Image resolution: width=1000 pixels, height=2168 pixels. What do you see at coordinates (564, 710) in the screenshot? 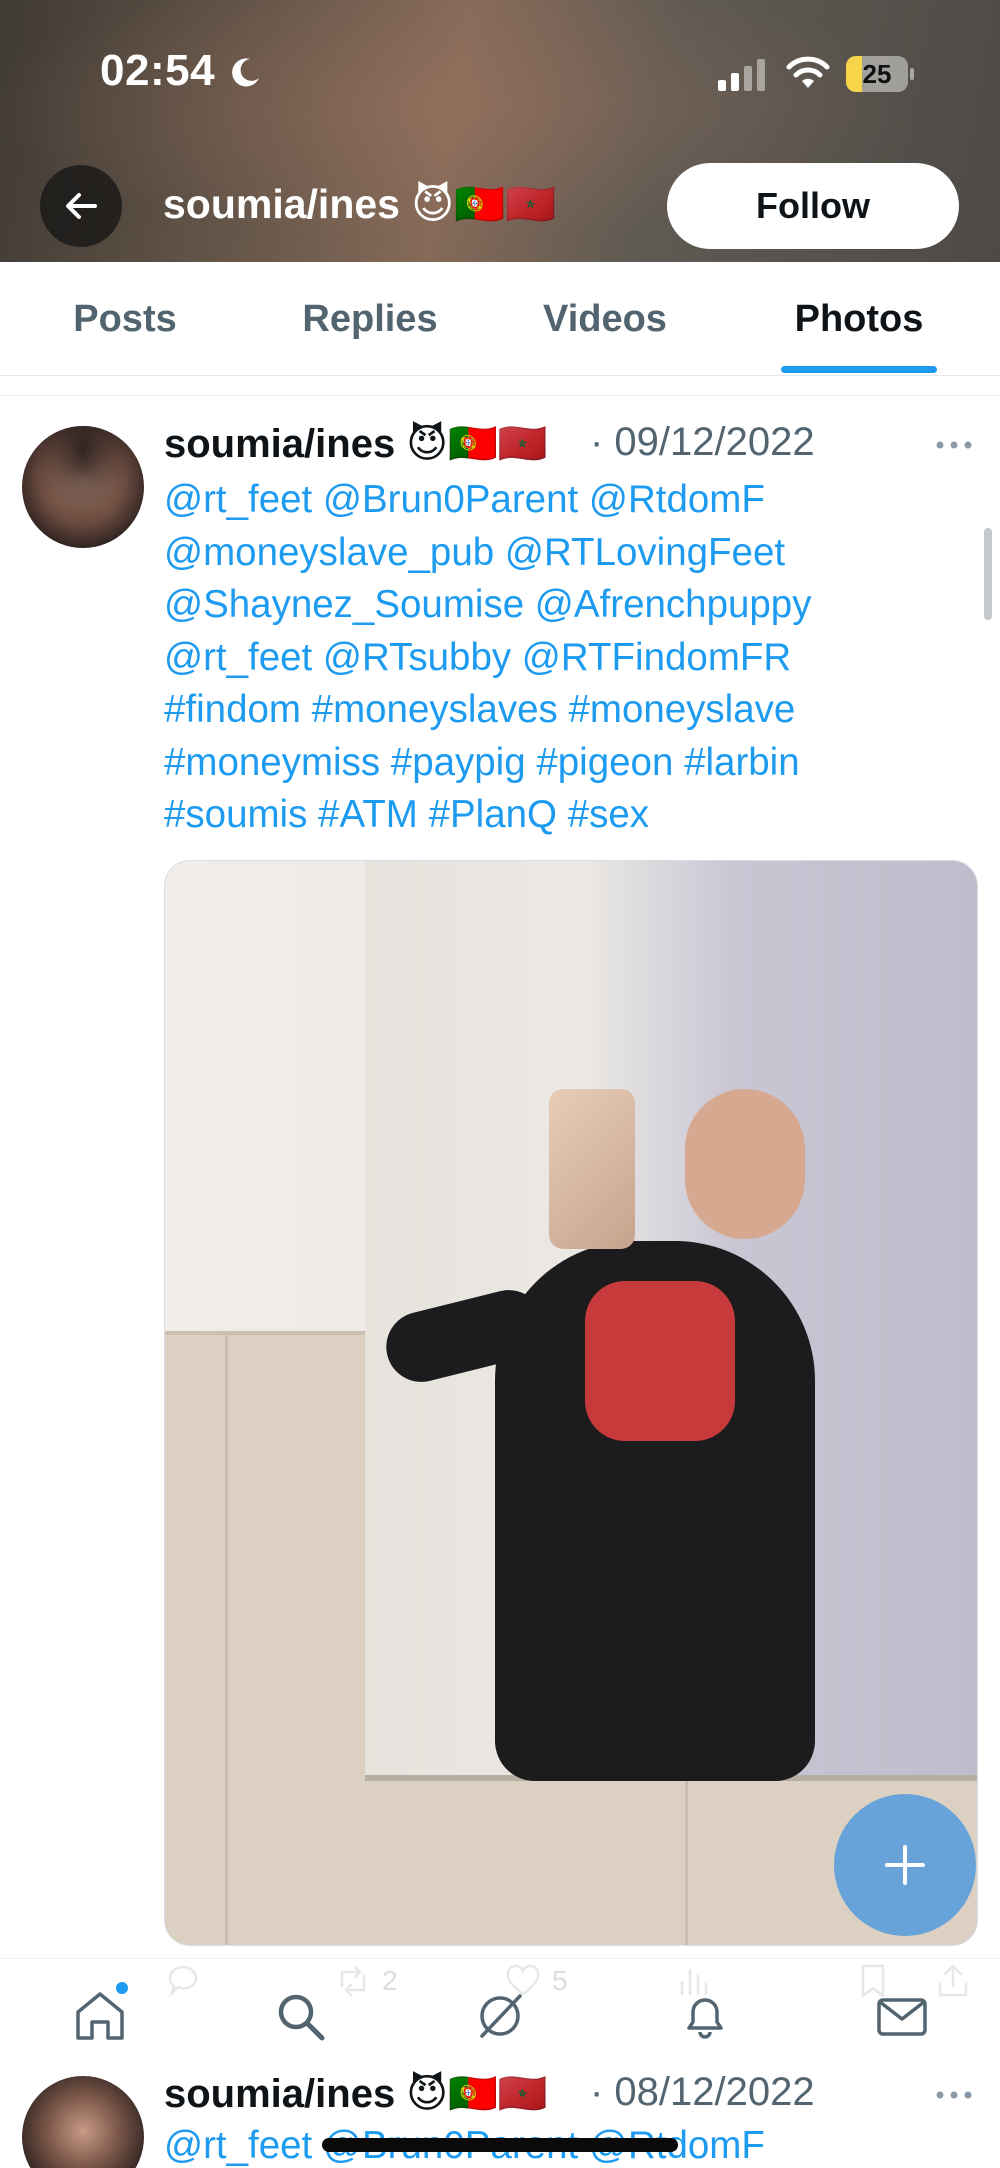
I see `post-text-line: #findom #moneyslaves #moneyslave` at bounding box center [564, 710].